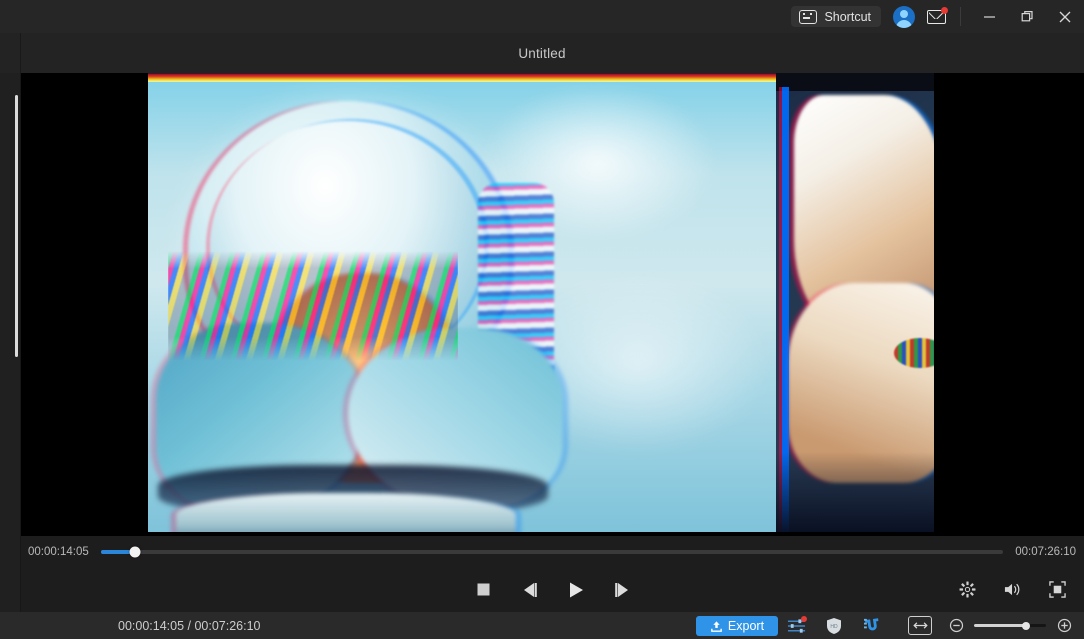  I want to click on bottom-tool-icons: HD, so click(834, 625).